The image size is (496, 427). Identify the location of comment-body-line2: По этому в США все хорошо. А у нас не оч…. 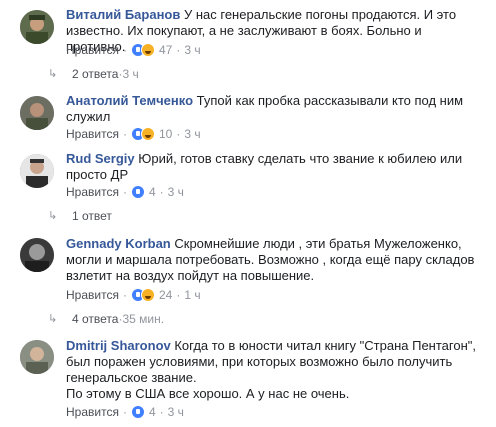
(208, 393).